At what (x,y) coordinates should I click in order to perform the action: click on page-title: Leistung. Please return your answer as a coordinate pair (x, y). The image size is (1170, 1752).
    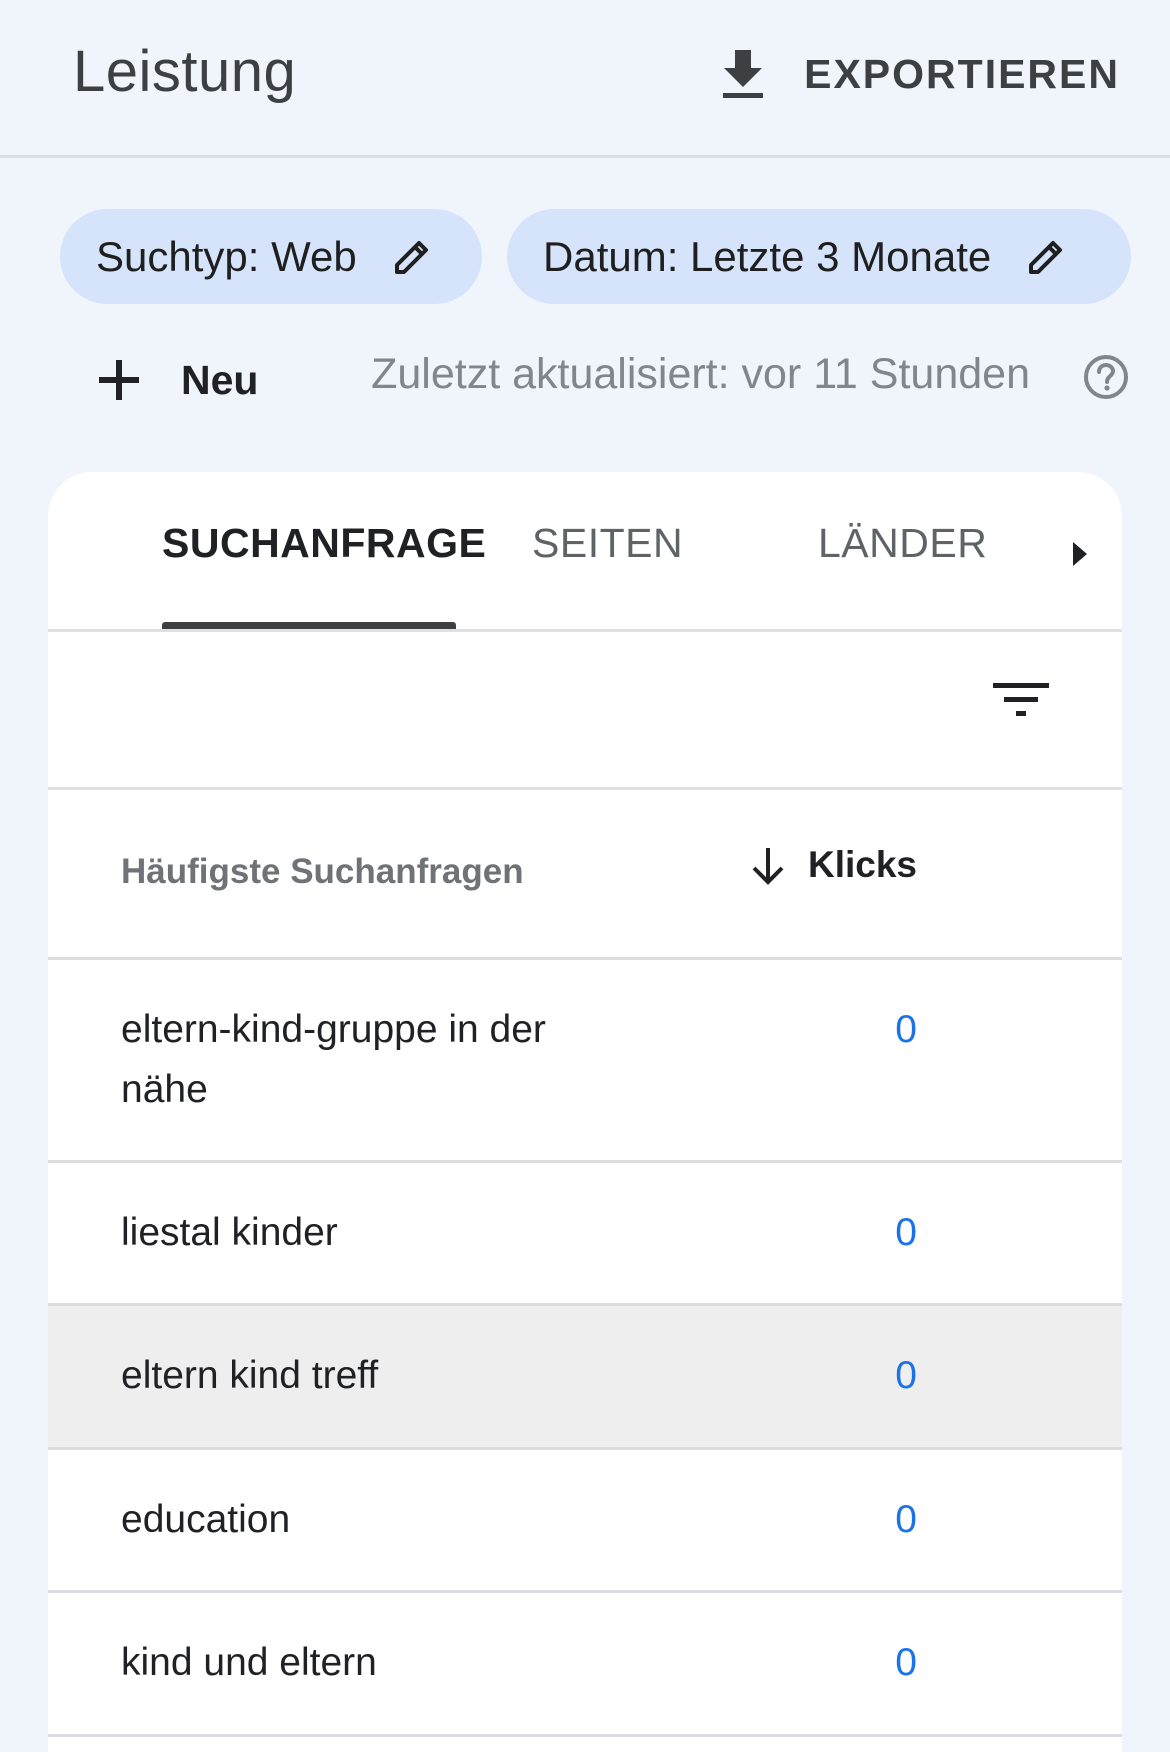
    Looking at the image, I should click on (185, 71).